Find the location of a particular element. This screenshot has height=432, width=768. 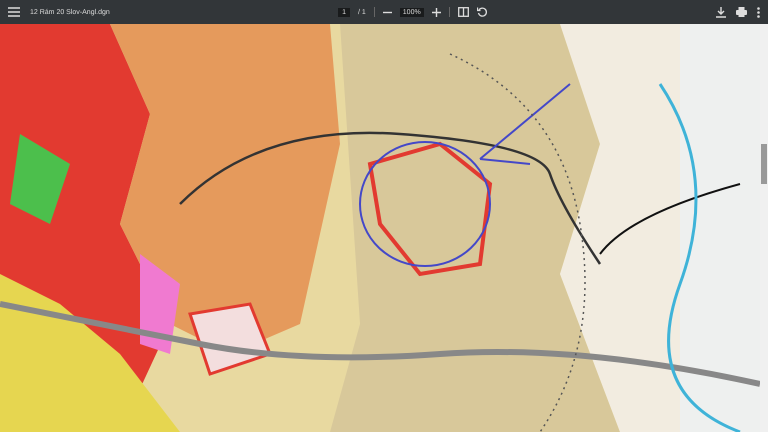

scrollbar is located at coordinates (764, 228).